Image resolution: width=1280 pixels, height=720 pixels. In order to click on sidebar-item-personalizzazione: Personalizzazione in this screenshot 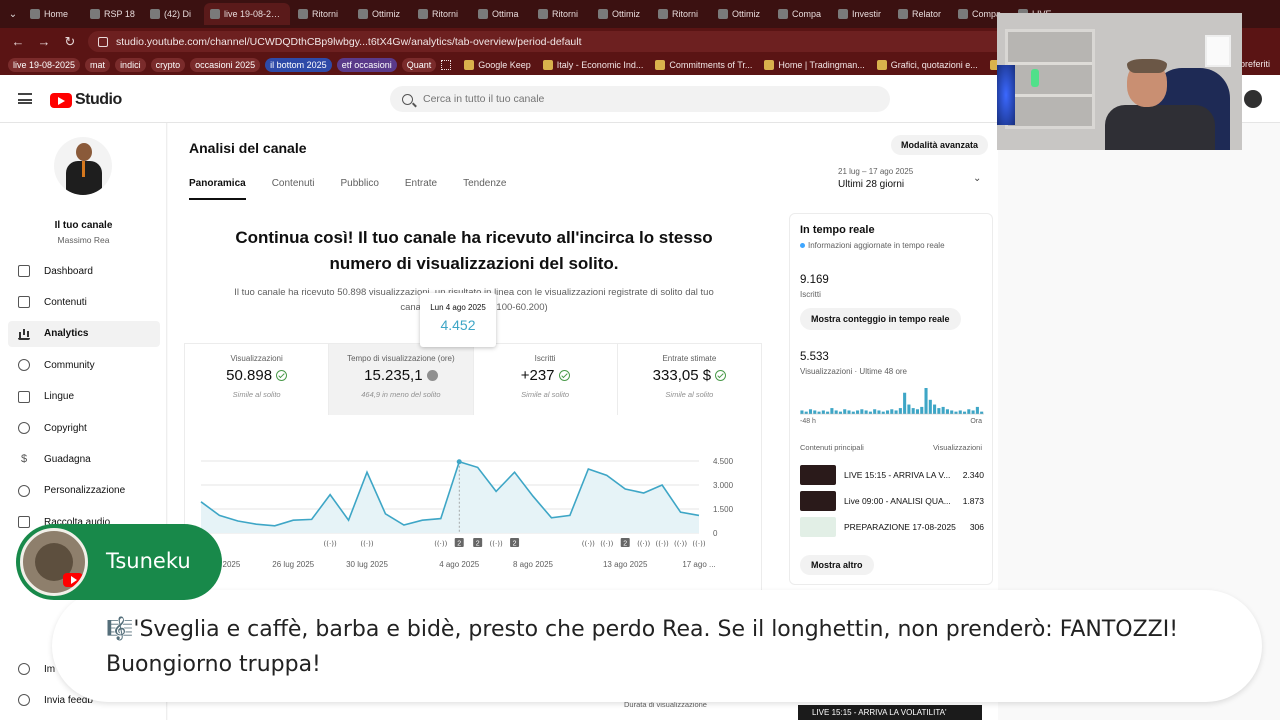, I will do `click(84, 491)`.